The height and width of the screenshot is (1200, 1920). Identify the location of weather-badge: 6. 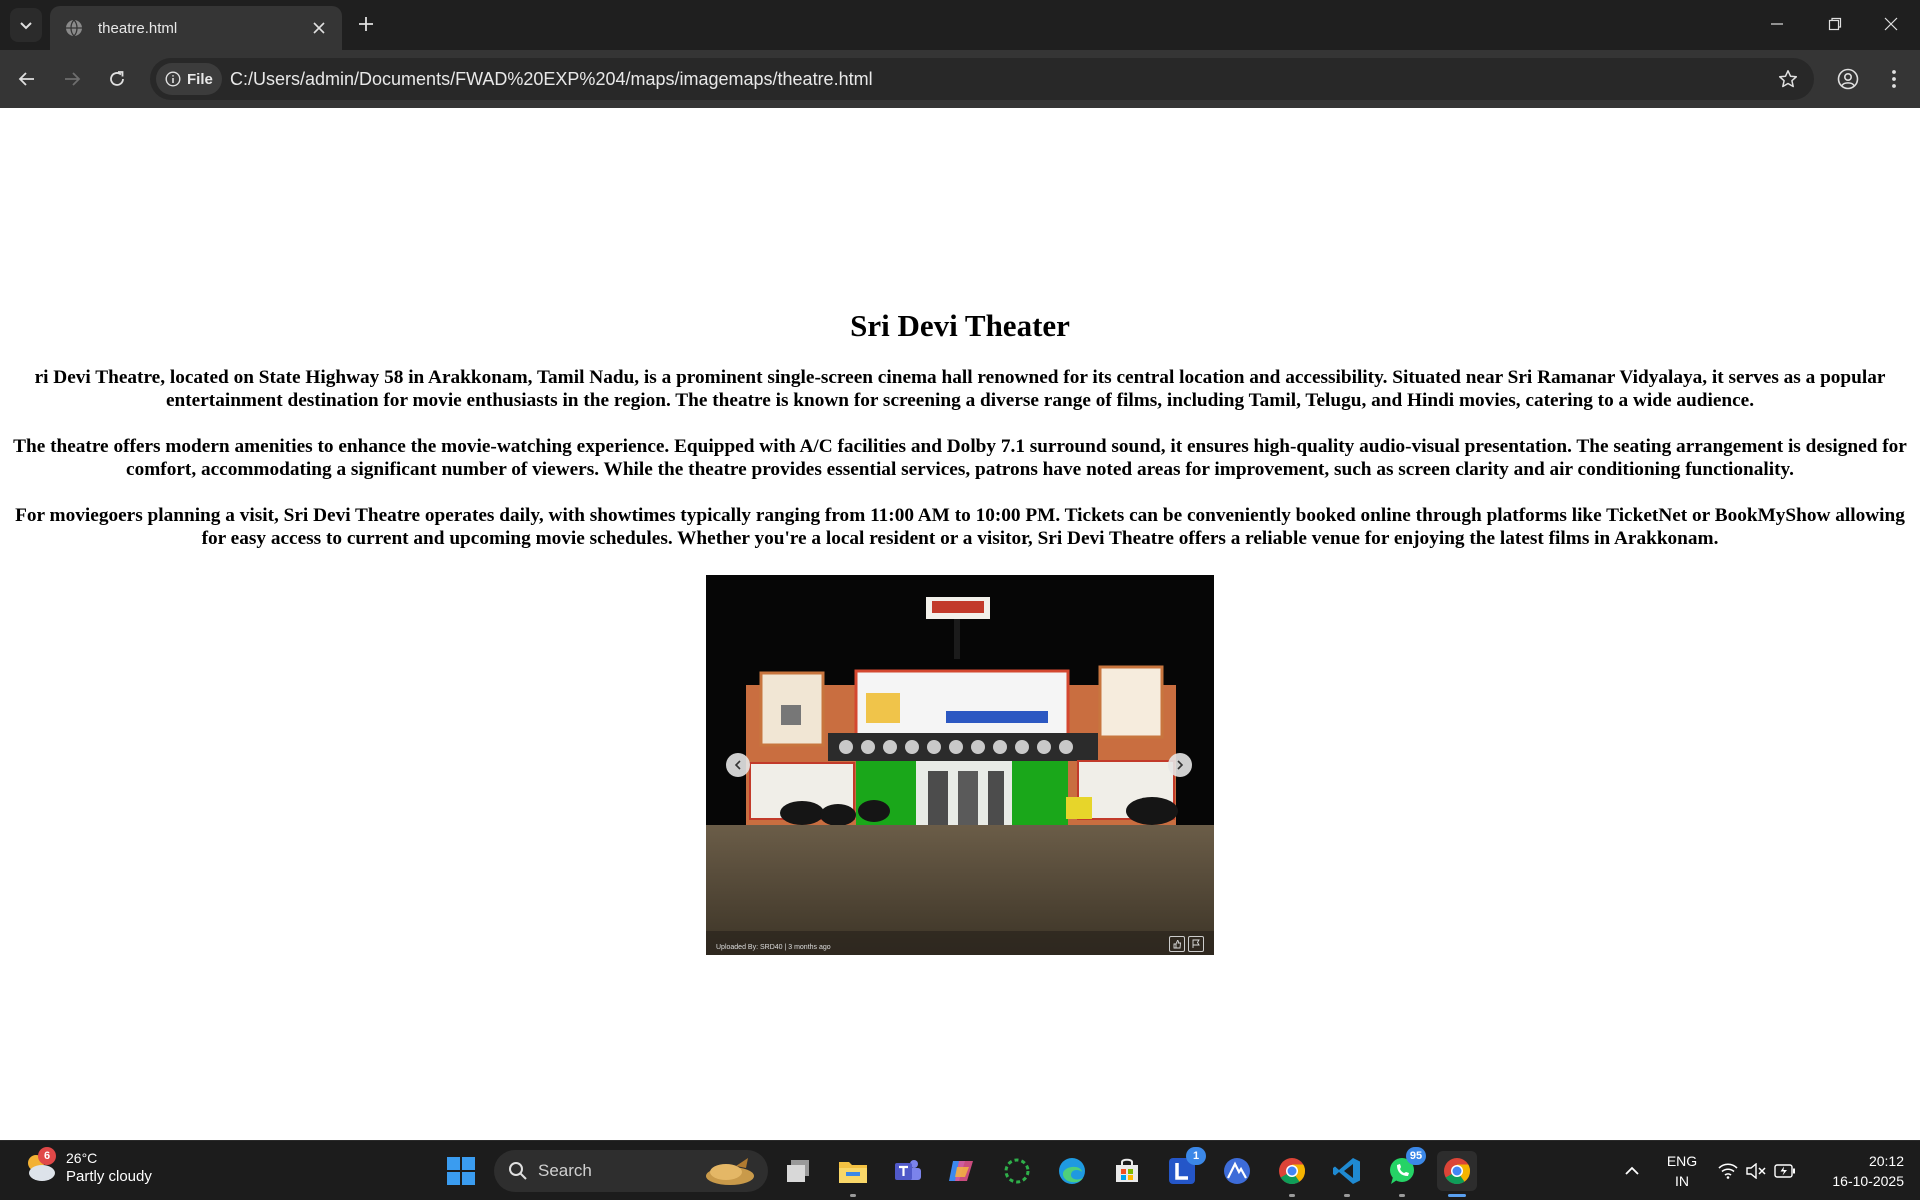
(47, 1156).